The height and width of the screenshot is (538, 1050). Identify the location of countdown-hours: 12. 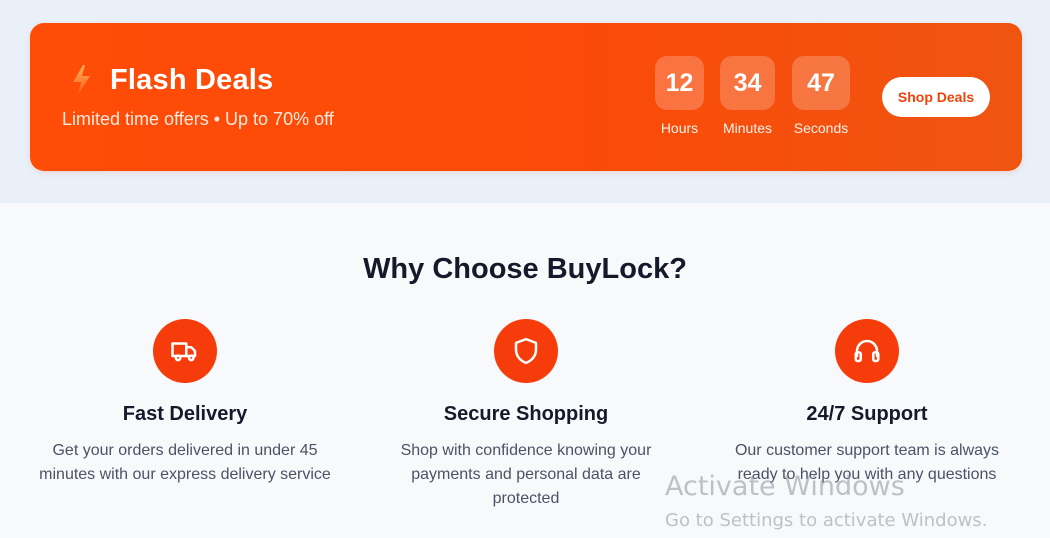
(679, 83).